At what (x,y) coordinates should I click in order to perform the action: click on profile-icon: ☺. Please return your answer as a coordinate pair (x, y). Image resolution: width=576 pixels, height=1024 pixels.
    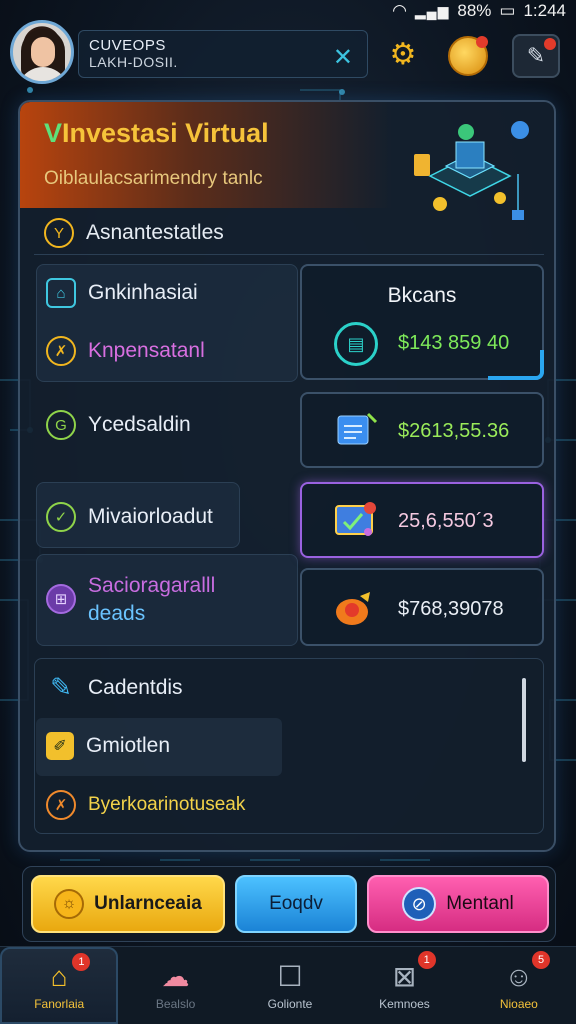
    Looking at the image, I should click on (519, 976).